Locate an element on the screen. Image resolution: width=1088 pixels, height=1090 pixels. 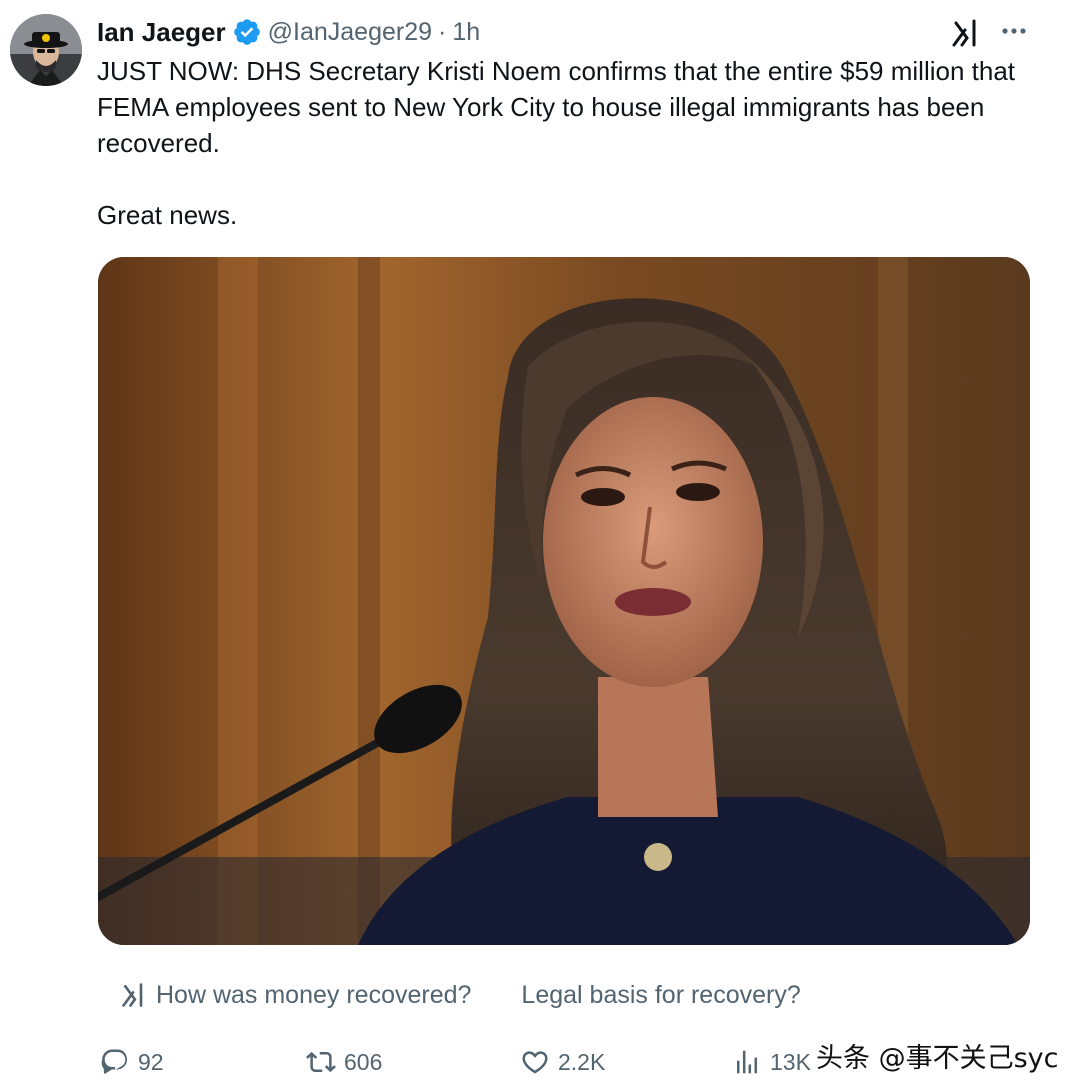
author-handle: @IanJaeger29 is located at coordinates (350, 32).